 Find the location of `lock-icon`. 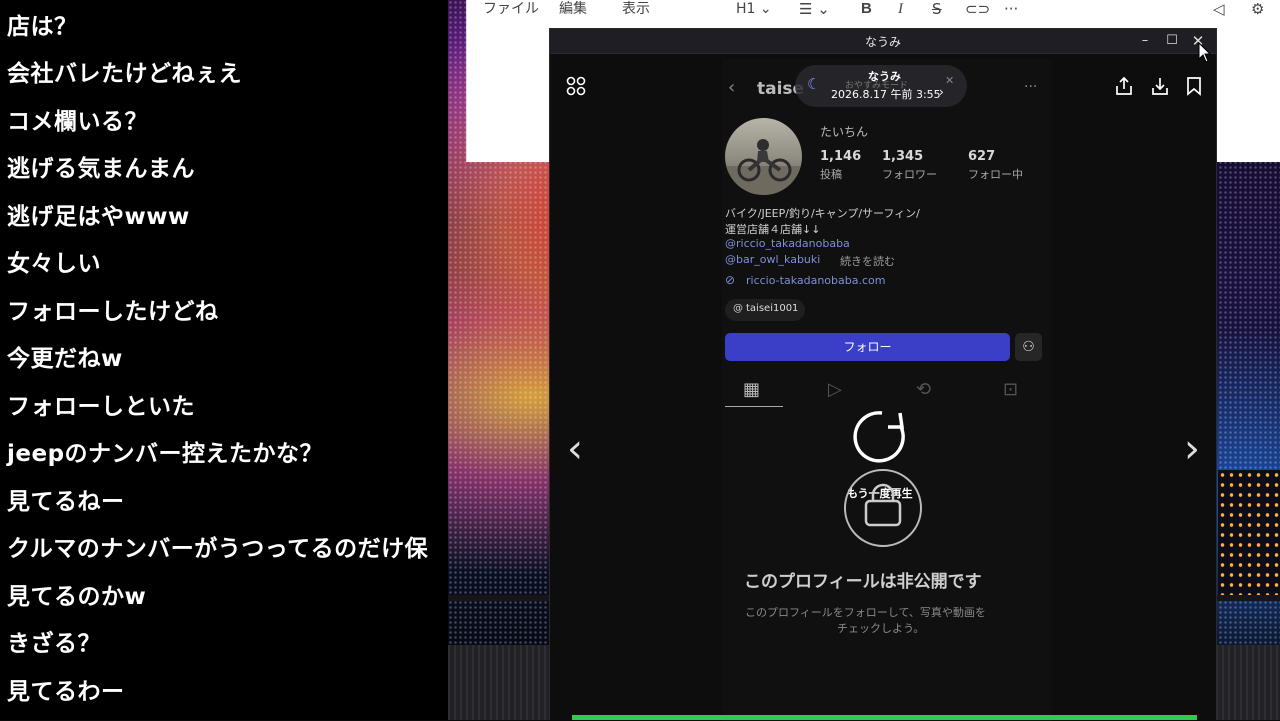

lock-icon is located at coordinates (883, 508).